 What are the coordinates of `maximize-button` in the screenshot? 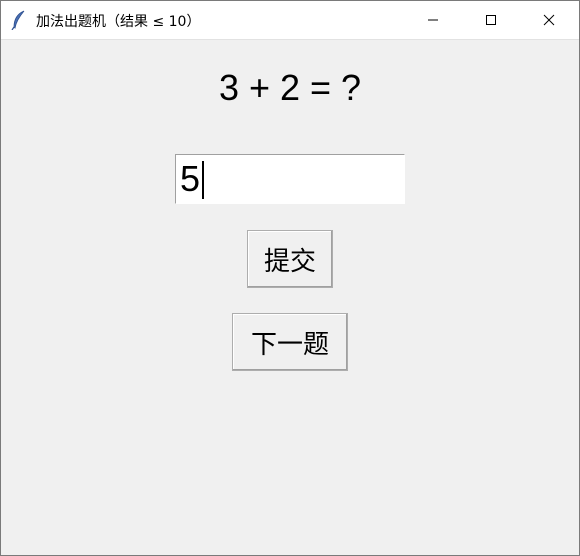 It's located at (491, 20).